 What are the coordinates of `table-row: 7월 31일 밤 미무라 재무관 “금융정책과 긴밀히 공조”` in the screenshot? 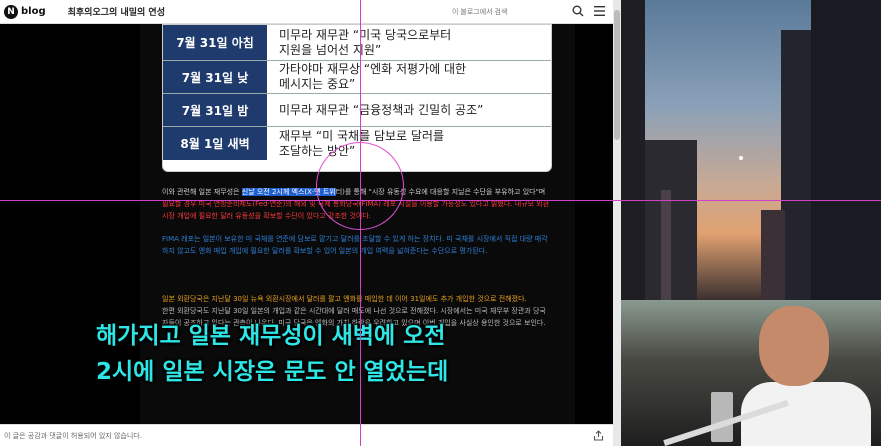 It's located at (357, 110).